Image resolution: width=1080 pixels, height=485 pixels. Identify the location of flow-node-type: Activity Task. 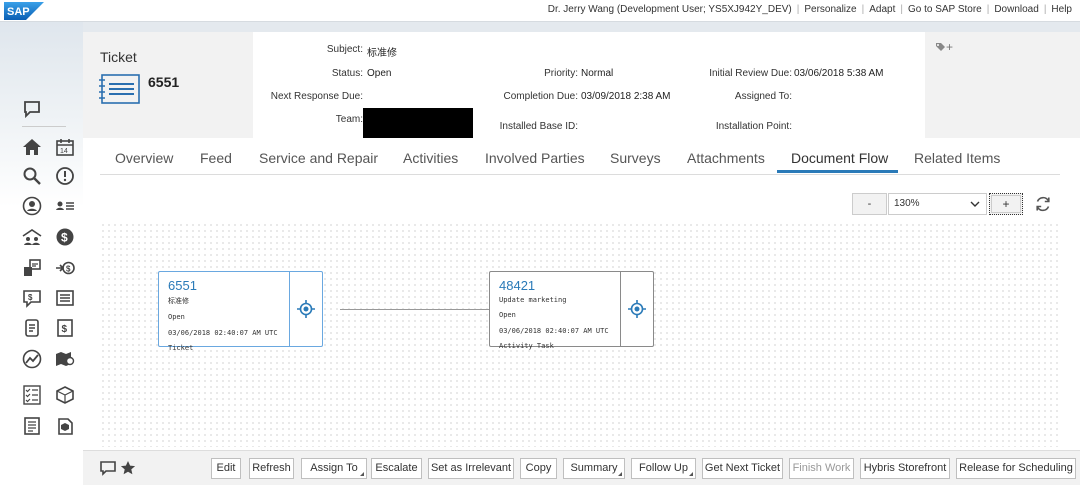
(526, 346).